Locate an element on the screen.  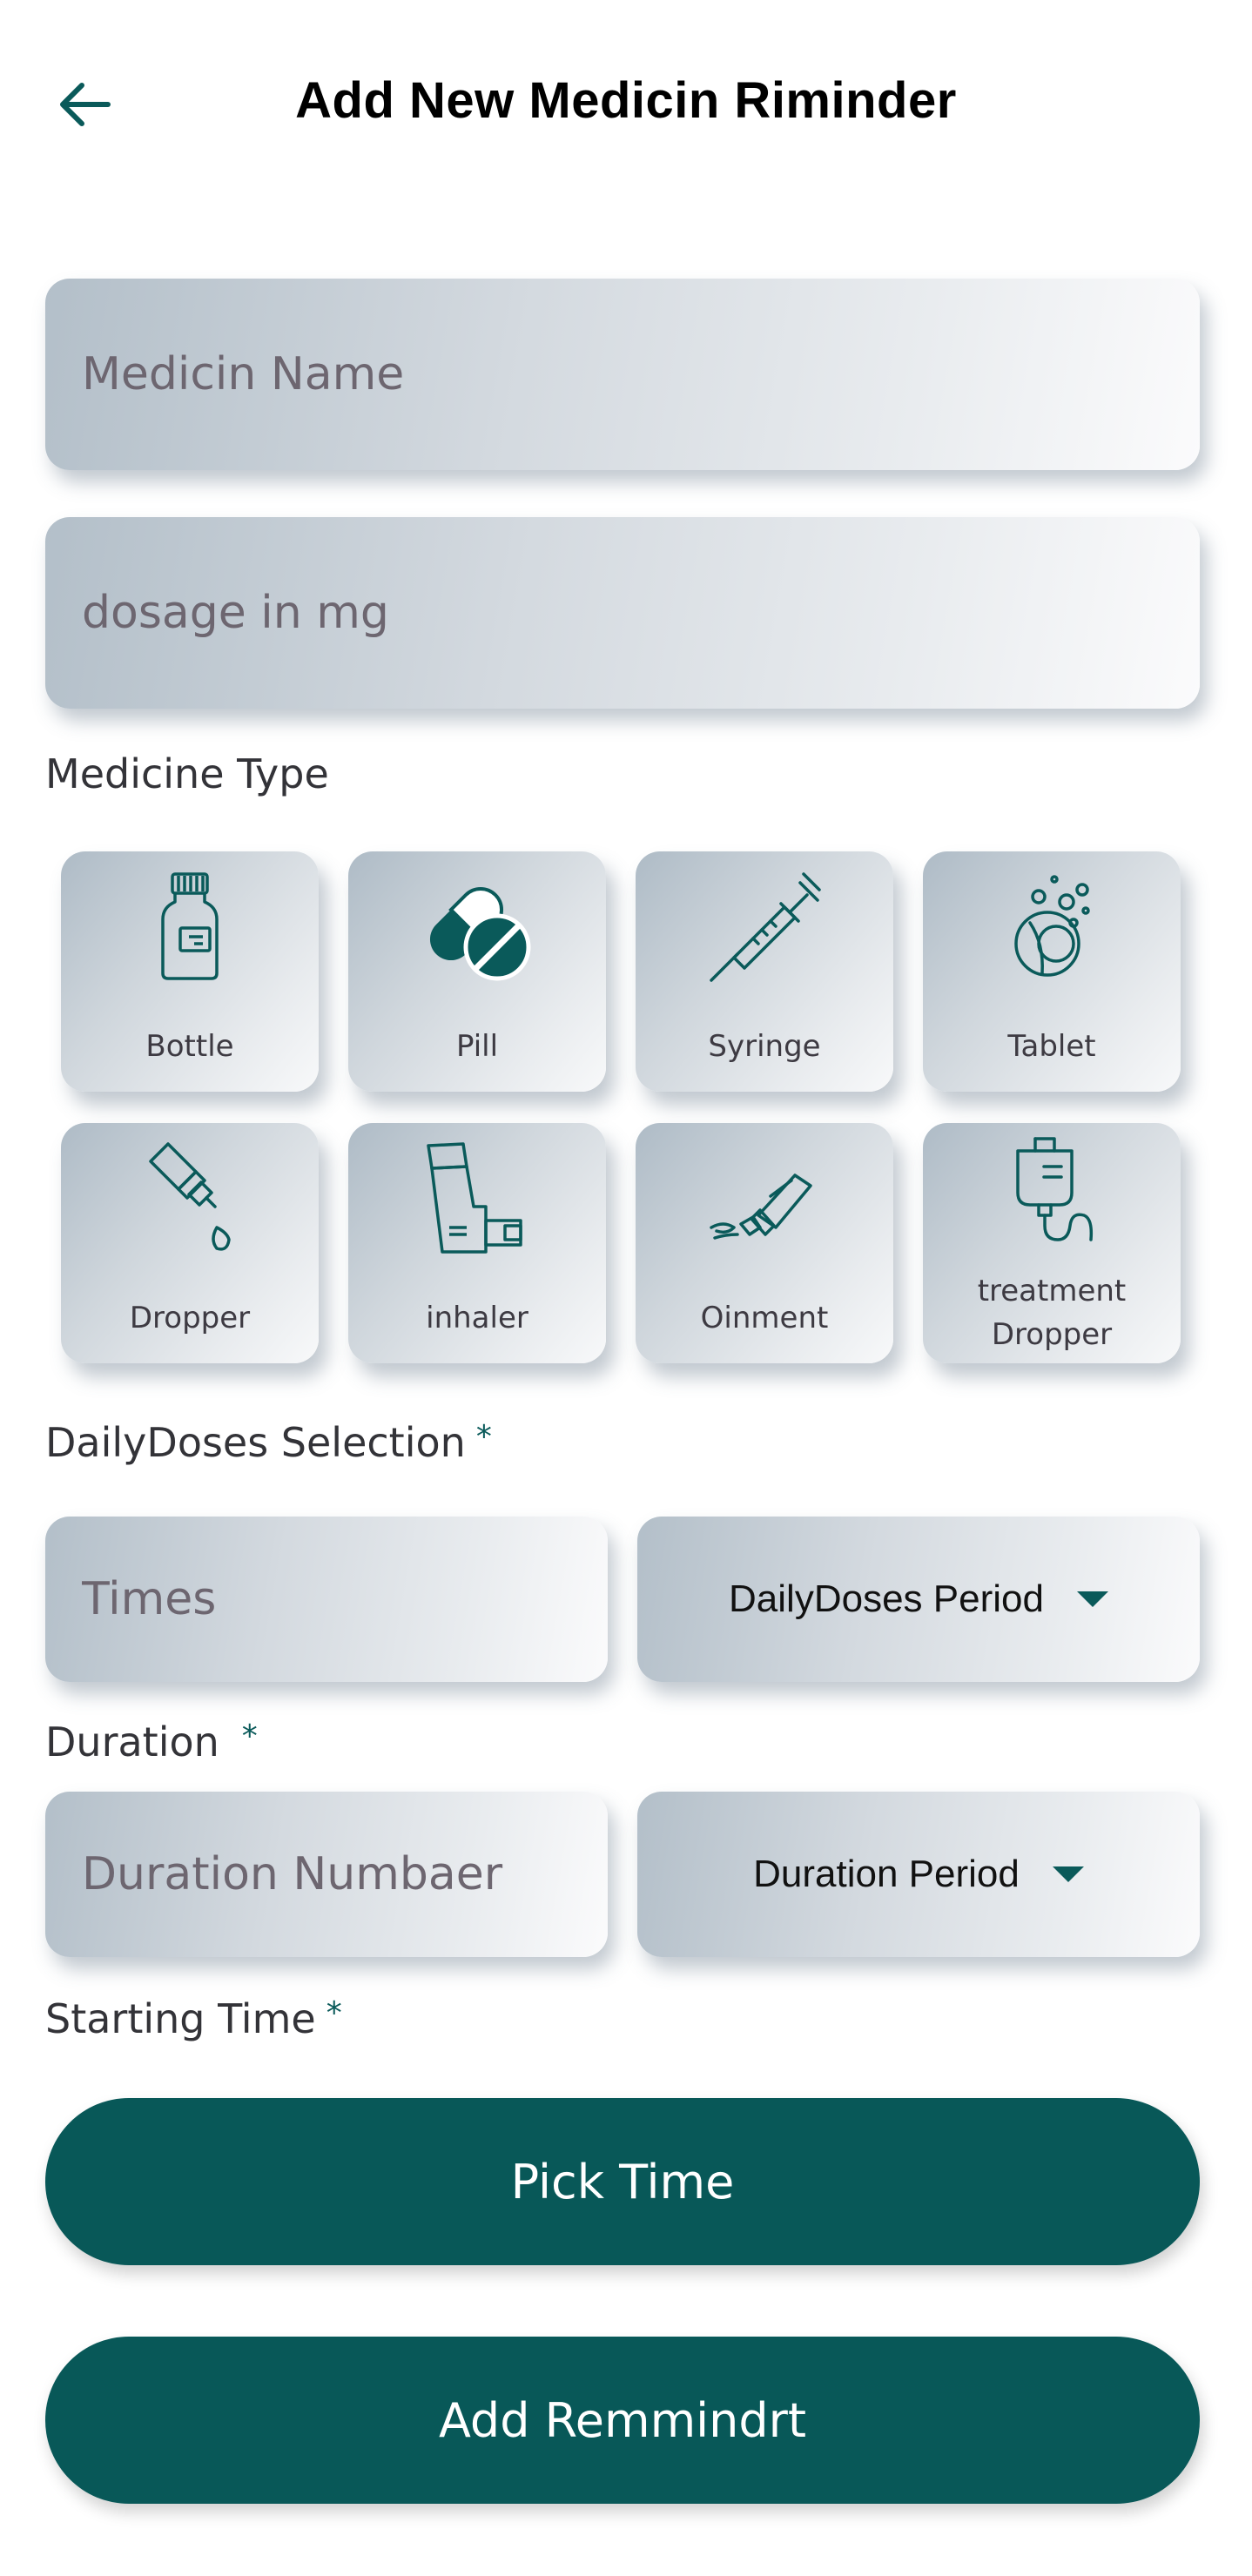
type-card-dropper: Dropper is located at coordinates (190, 1243).